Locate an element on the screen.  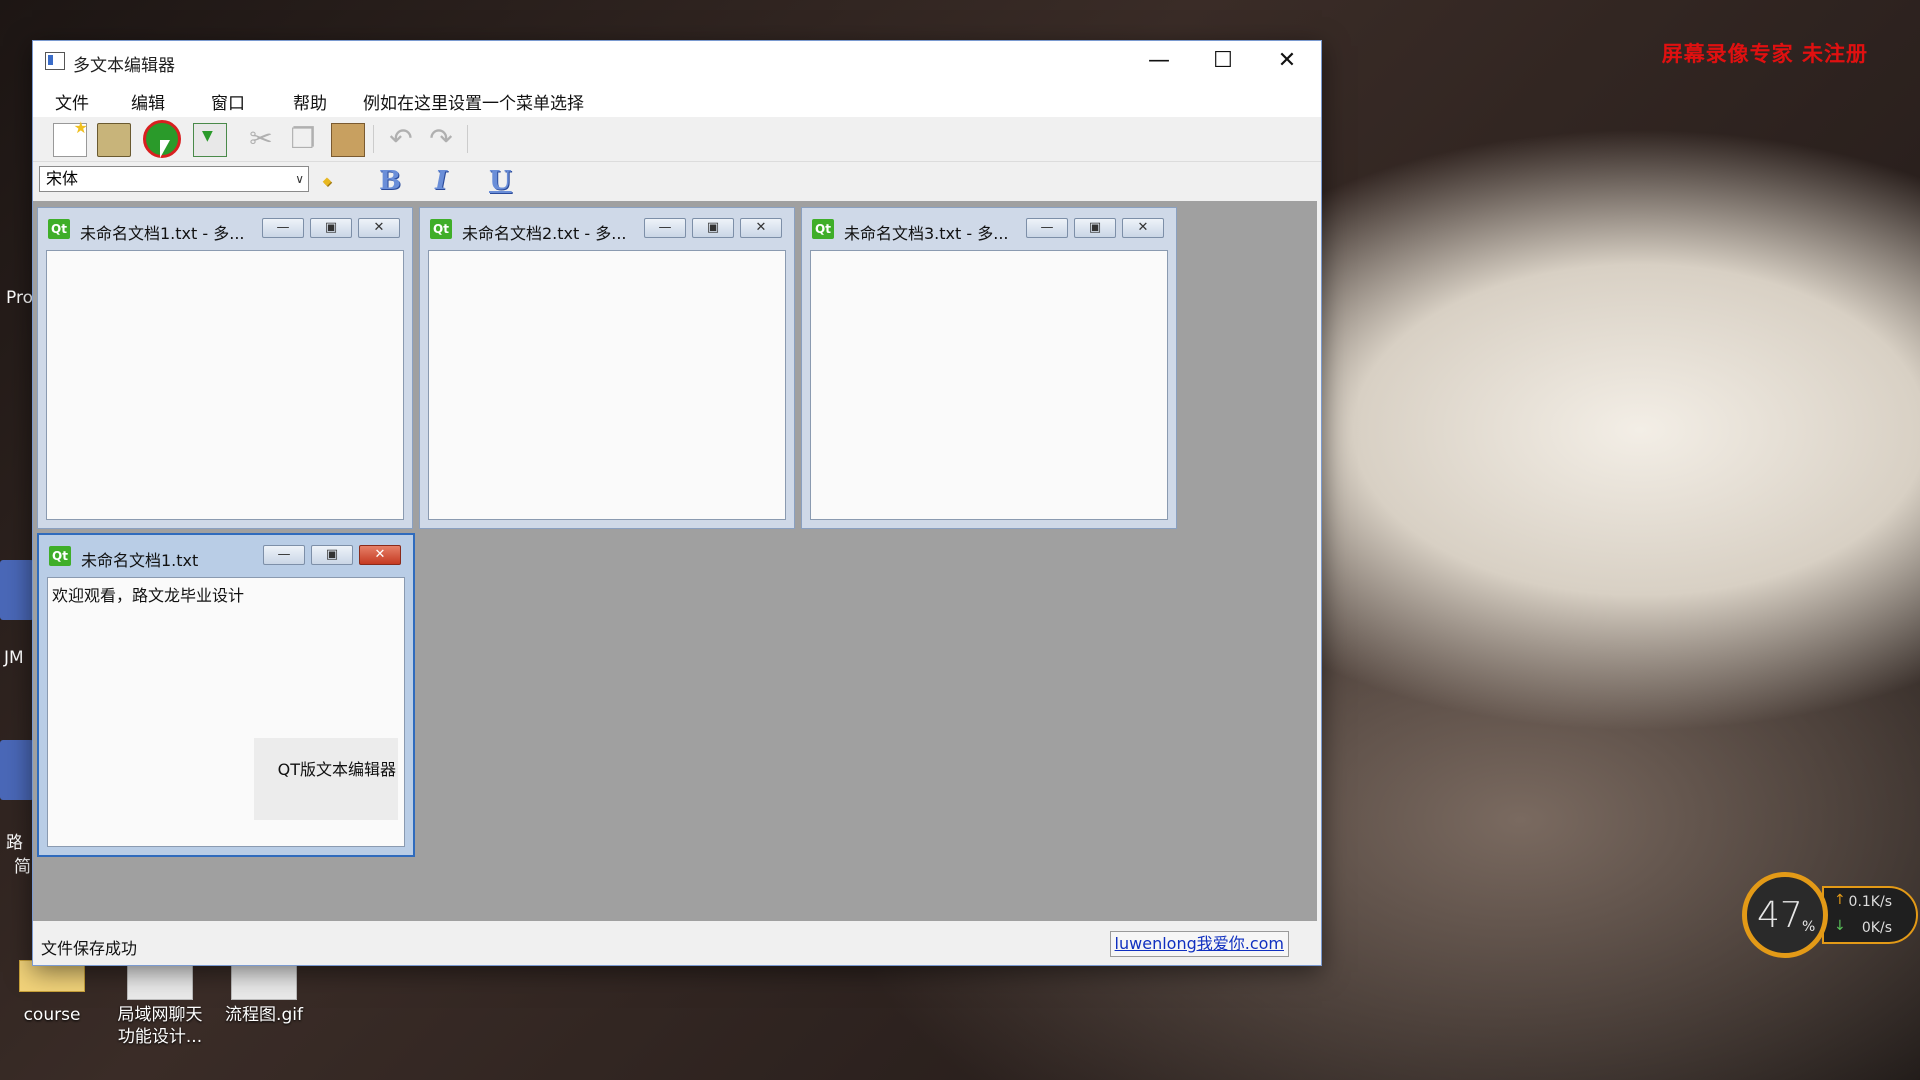
document-icon is located at coordinates (160, 980).